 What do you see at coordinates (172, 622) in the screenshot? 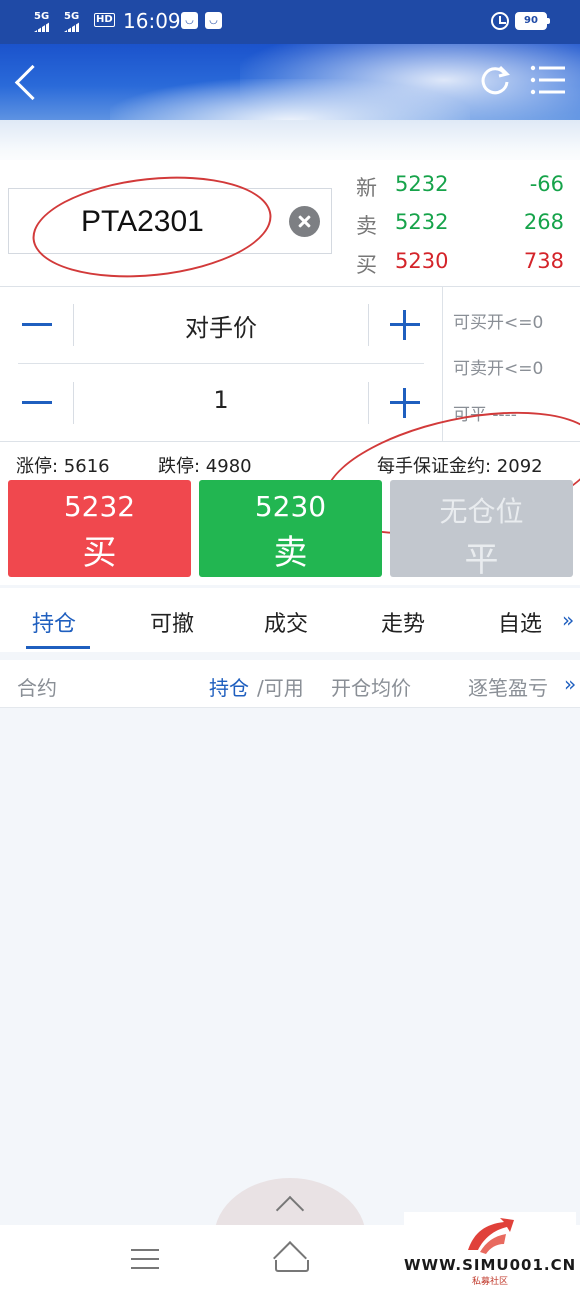
I see `tab-cancelable: 可撤` at bounding box center [172, 622].